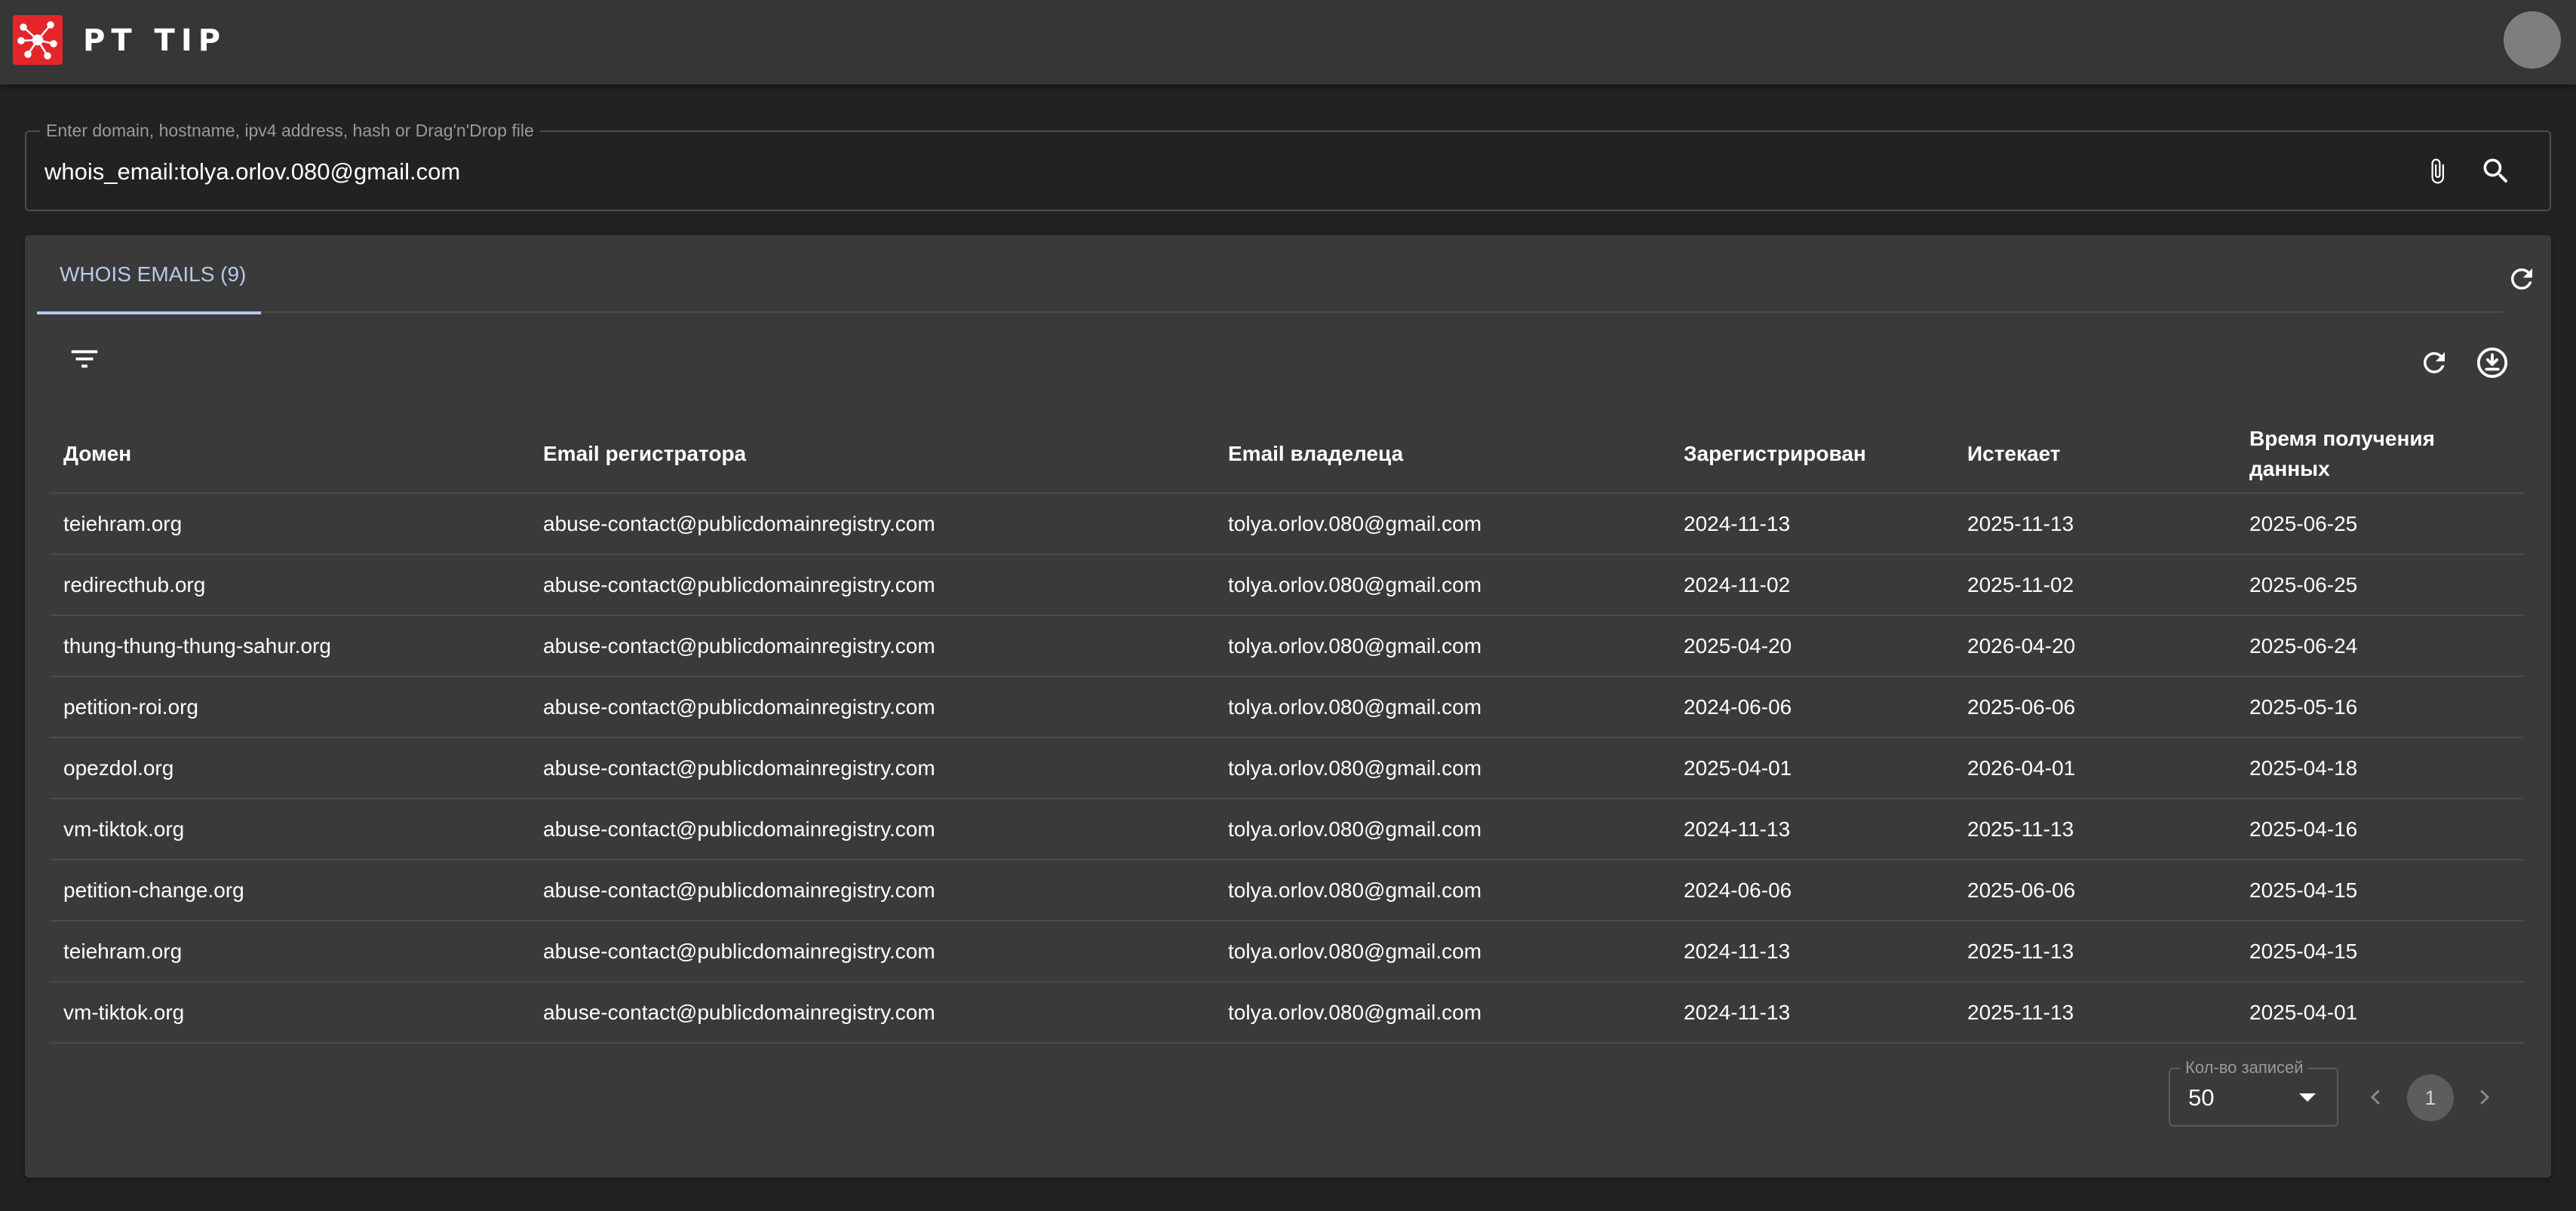 The height and width of the screenshot is (1211, 2576). I want to click on filter-button, so click(84, 359).